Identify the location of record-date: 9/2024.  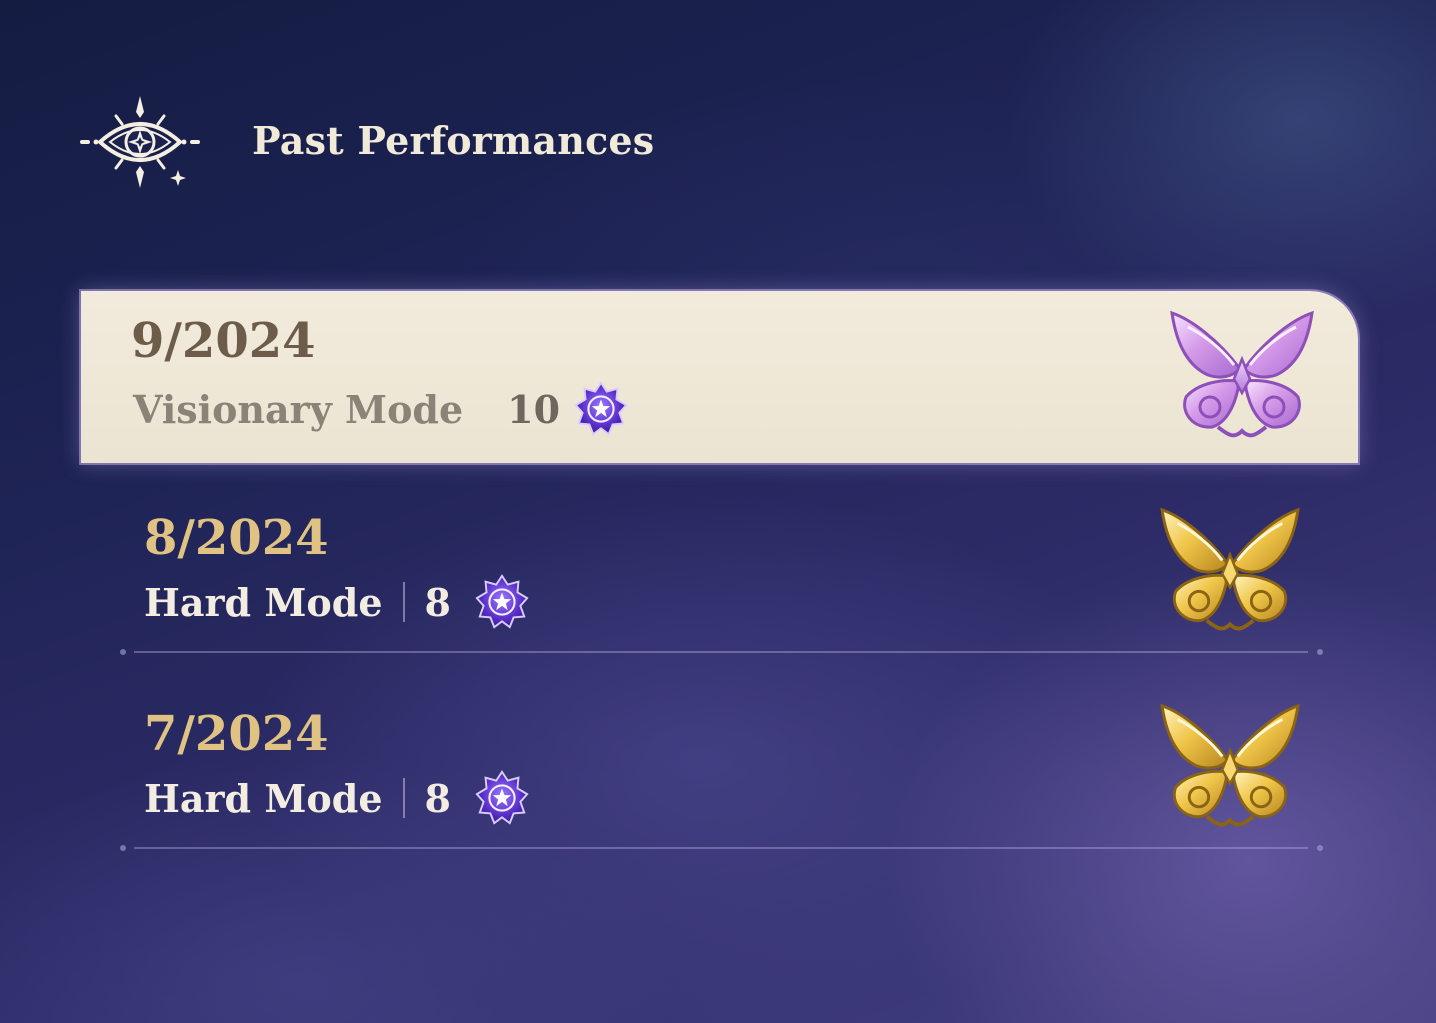
(223, 341).